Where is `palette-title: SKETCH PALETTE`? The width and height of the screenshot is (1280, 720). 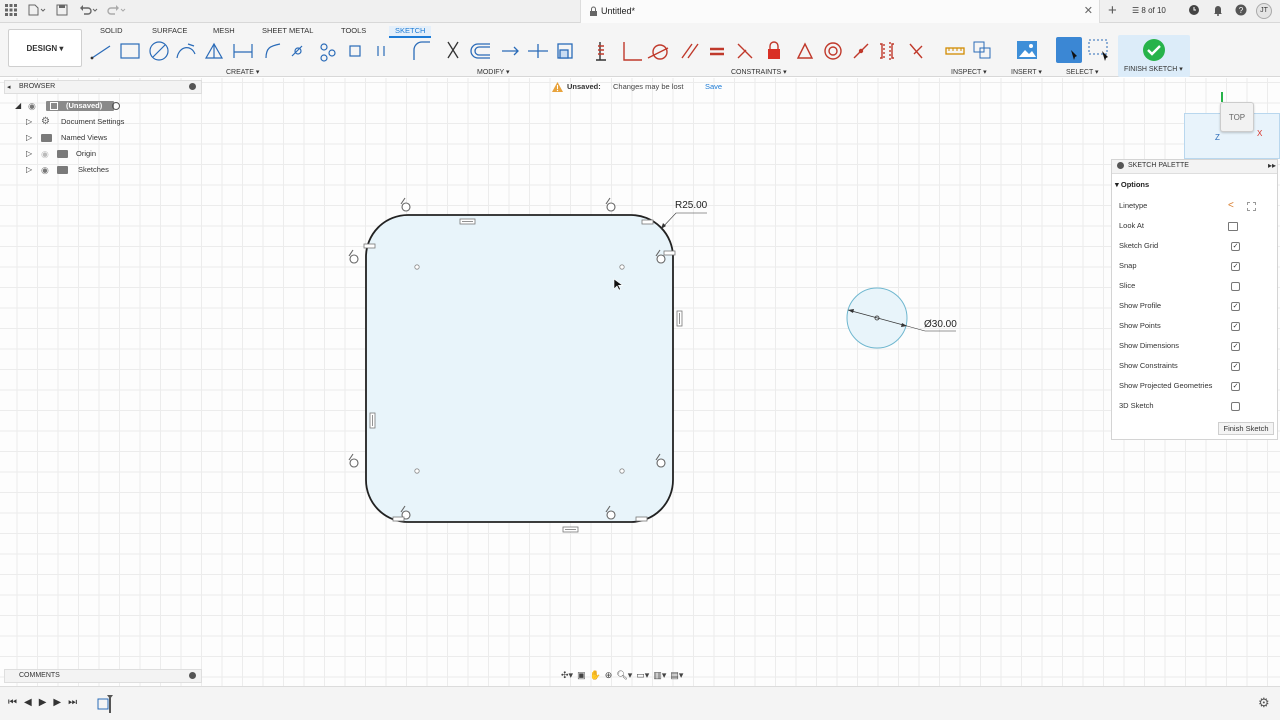
palette-title: SKETCH PALETTE is located at coordinates (1158, 165).